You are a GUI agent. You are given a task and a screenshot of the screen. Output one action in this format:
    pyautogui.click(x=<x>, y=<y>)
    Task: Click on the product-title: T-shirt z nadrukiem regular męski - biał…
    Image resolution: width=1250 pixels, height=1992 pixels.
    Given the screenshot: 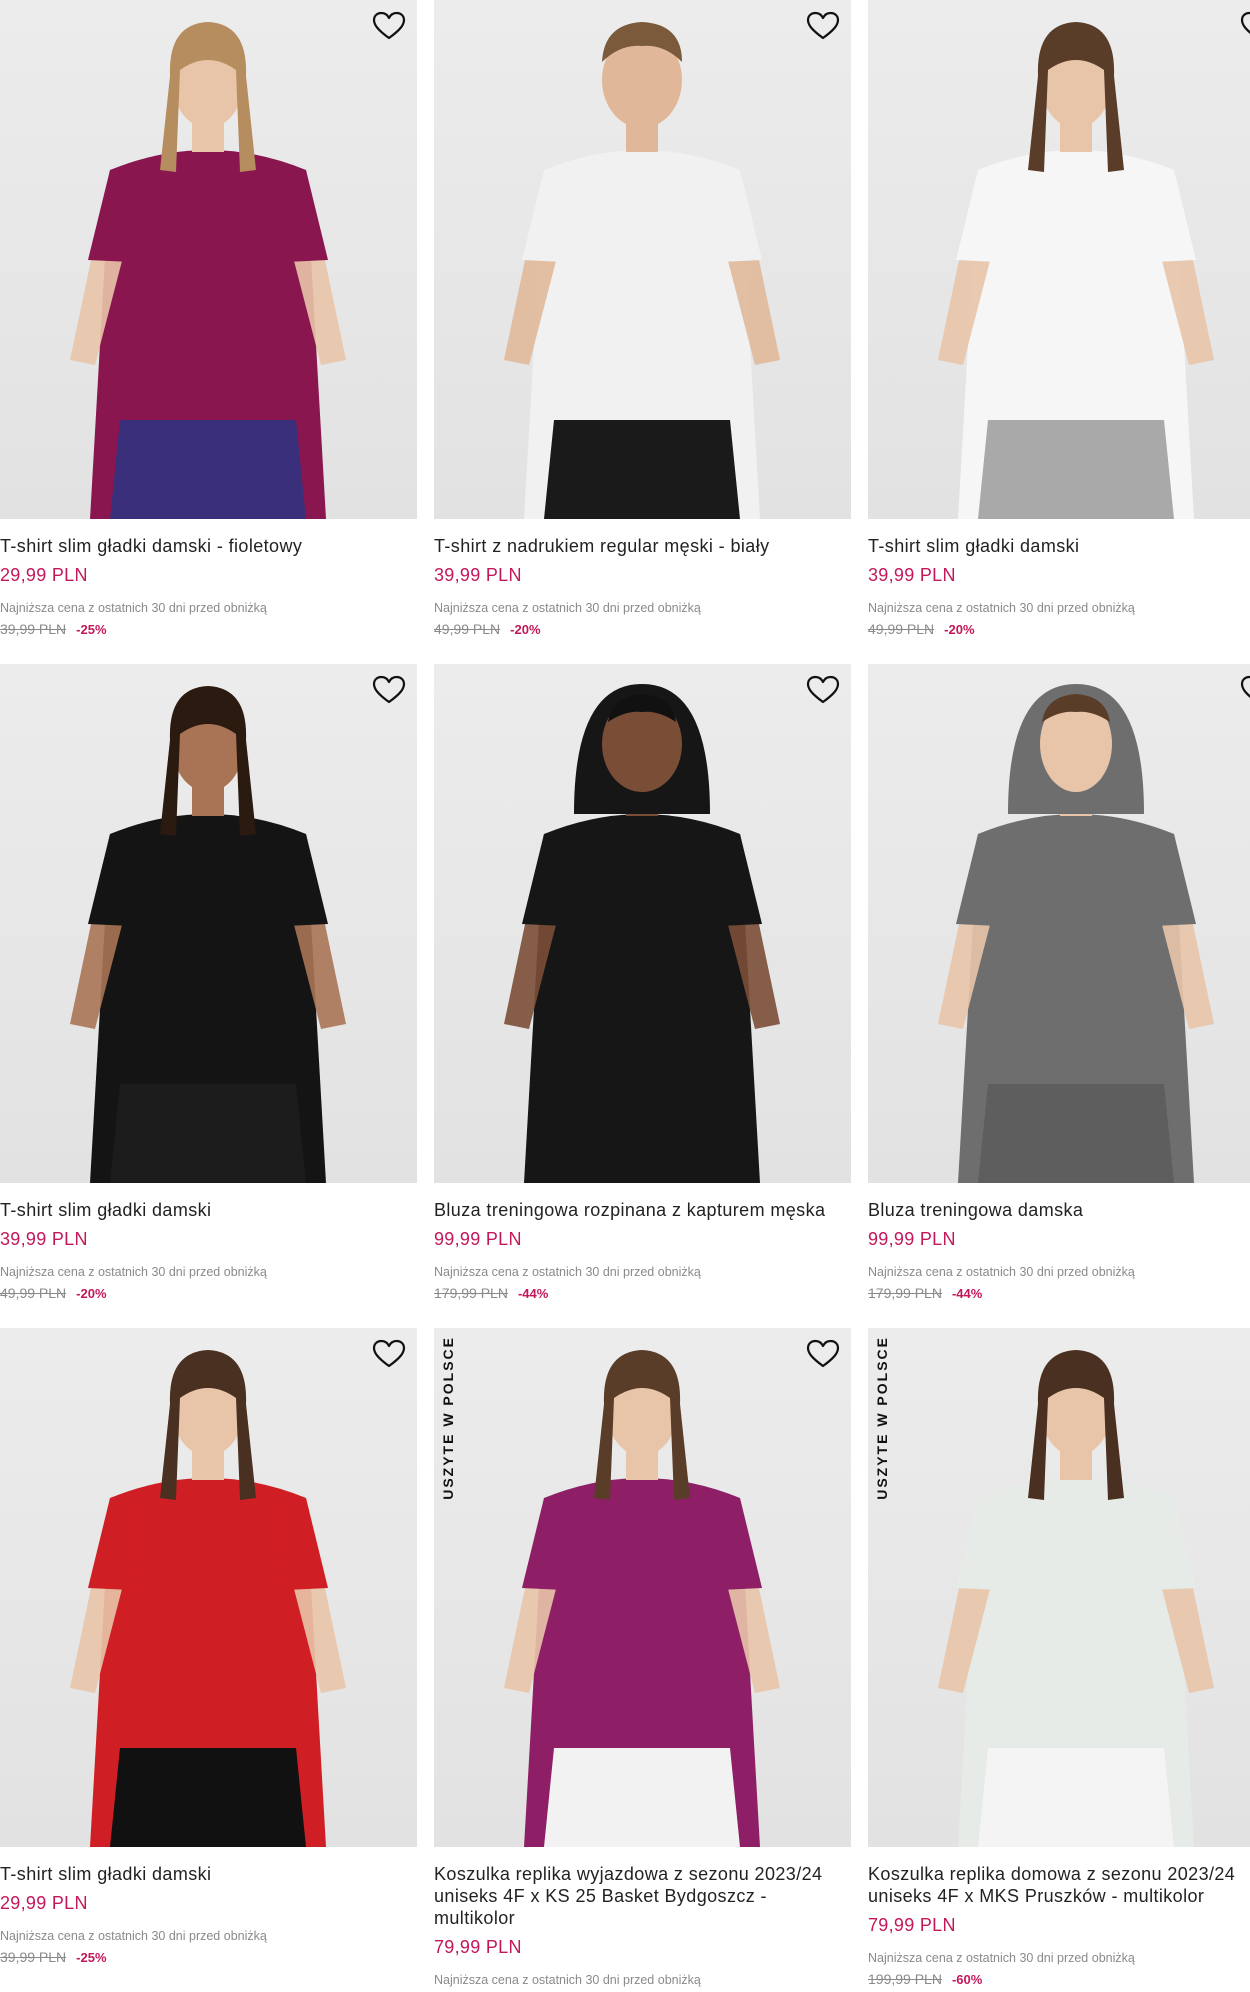 What is the action you would take?
    pyautogui.click(x=642, y=546)
    